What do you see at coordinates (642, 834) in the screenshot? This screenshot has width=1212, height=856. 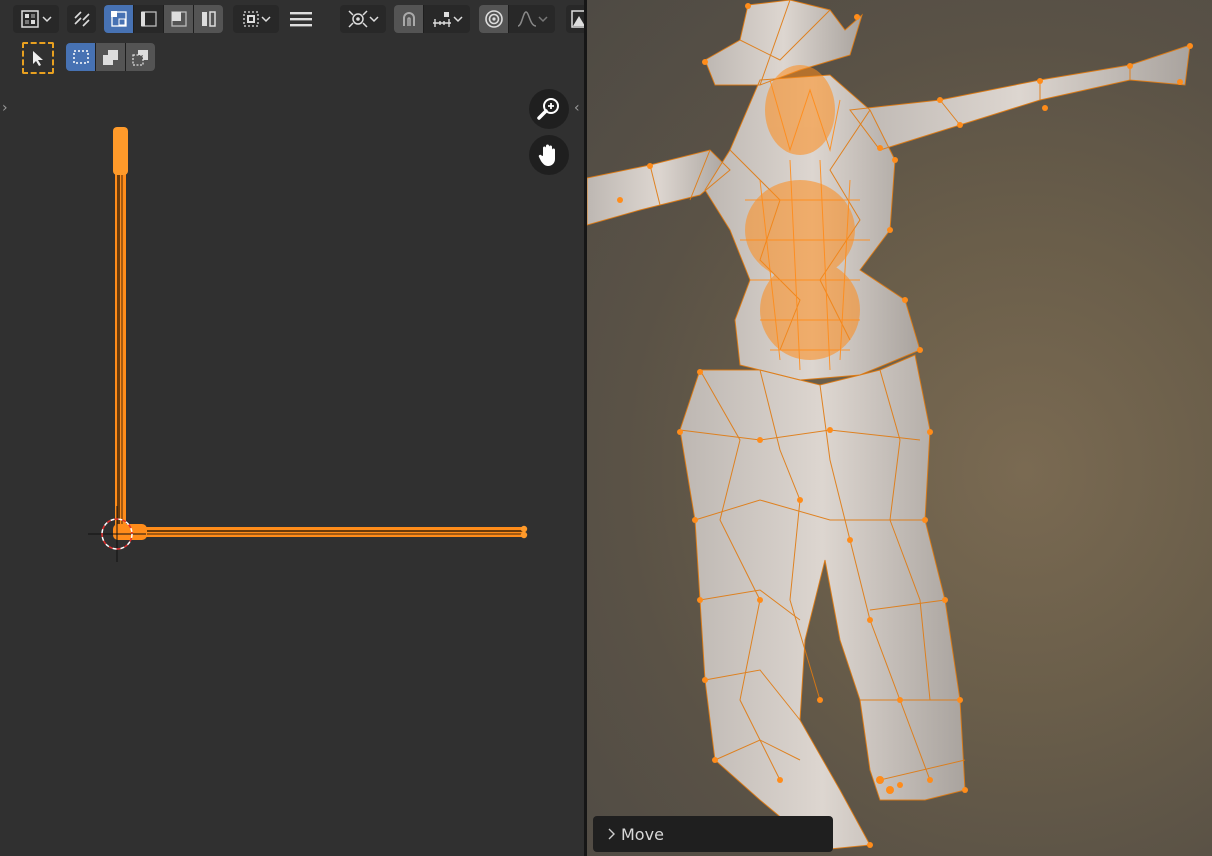 I see `operation-label: Move` at bounding box center [642, 834].